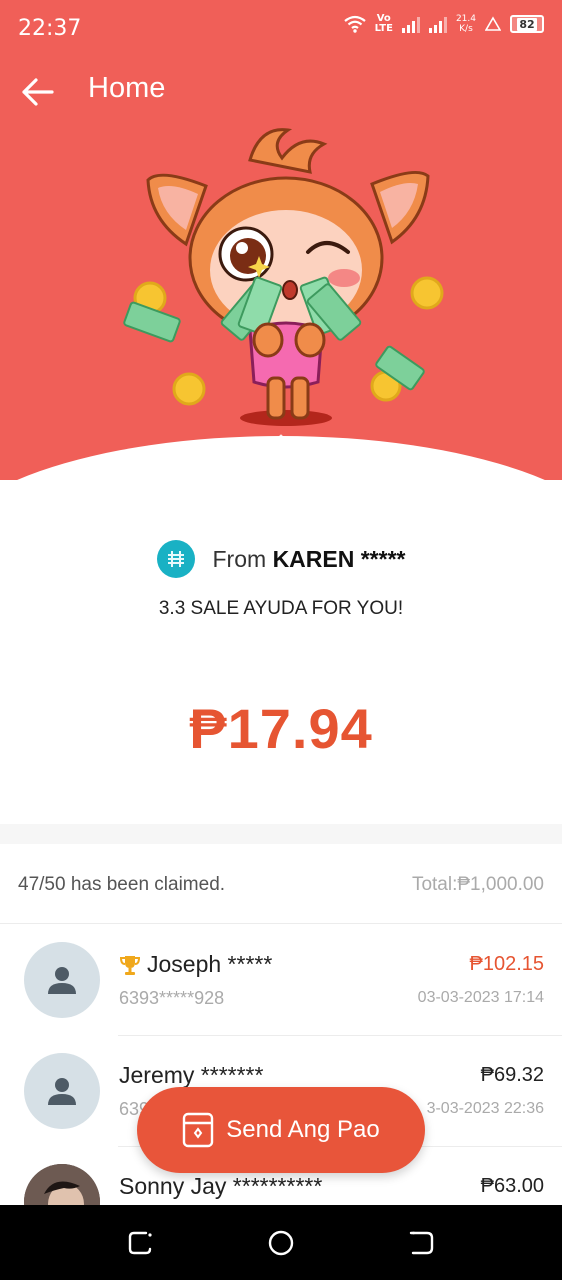 The height and width of the screenshot is (1280, 562). I want to click on ang-pao-icon, so click(198, 1130).